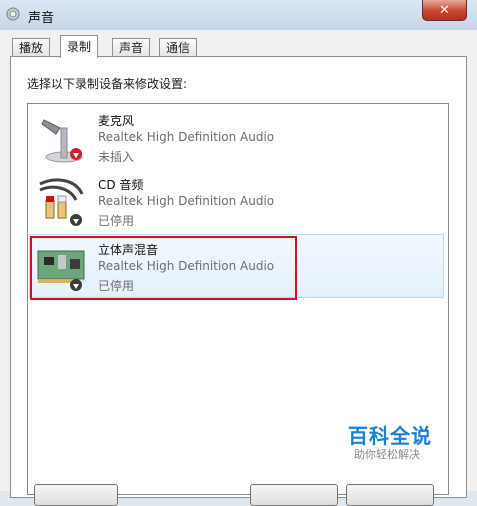 Image resolution: width=477 pixels, height=506 pixels. What do you see at coordinates (76, 495) in the screenshot?
I see `configure-button` at bounding box center [76, 495].